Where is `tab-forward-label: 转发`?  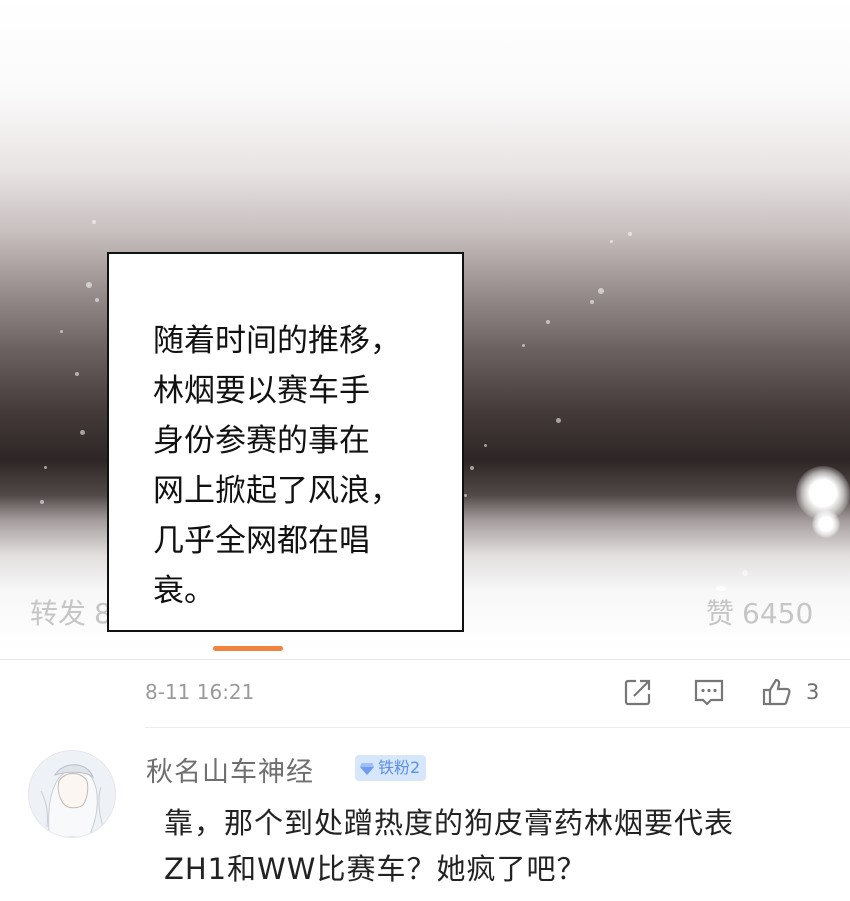
tab-forward-label: 转发 is located at coordinates (58, 613).